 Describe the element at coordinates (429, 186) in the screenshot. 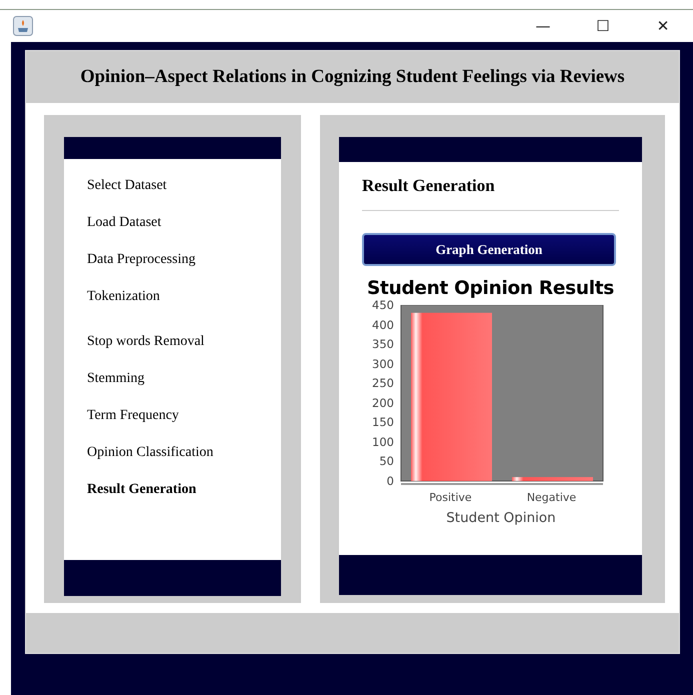

I see `section-heading: Result Generation` at that location.